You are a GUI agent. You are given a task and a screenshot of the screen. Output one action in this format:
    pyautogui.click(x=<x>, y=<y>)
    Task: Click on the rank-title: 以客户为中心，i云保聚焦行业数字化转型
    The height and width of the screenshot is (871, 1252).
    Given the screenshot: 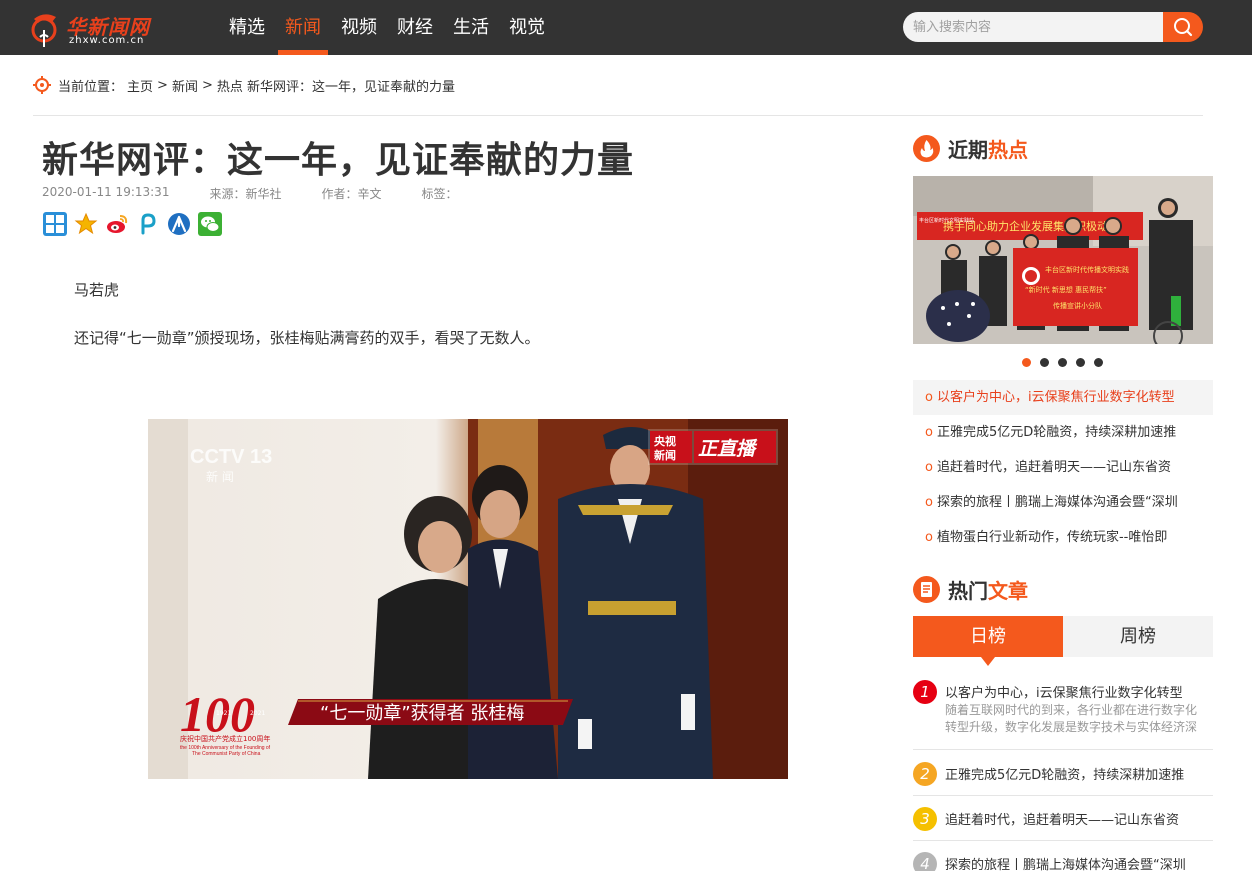 What is the action you would take?
    pyautogui.click(x=1064, y=693)
    